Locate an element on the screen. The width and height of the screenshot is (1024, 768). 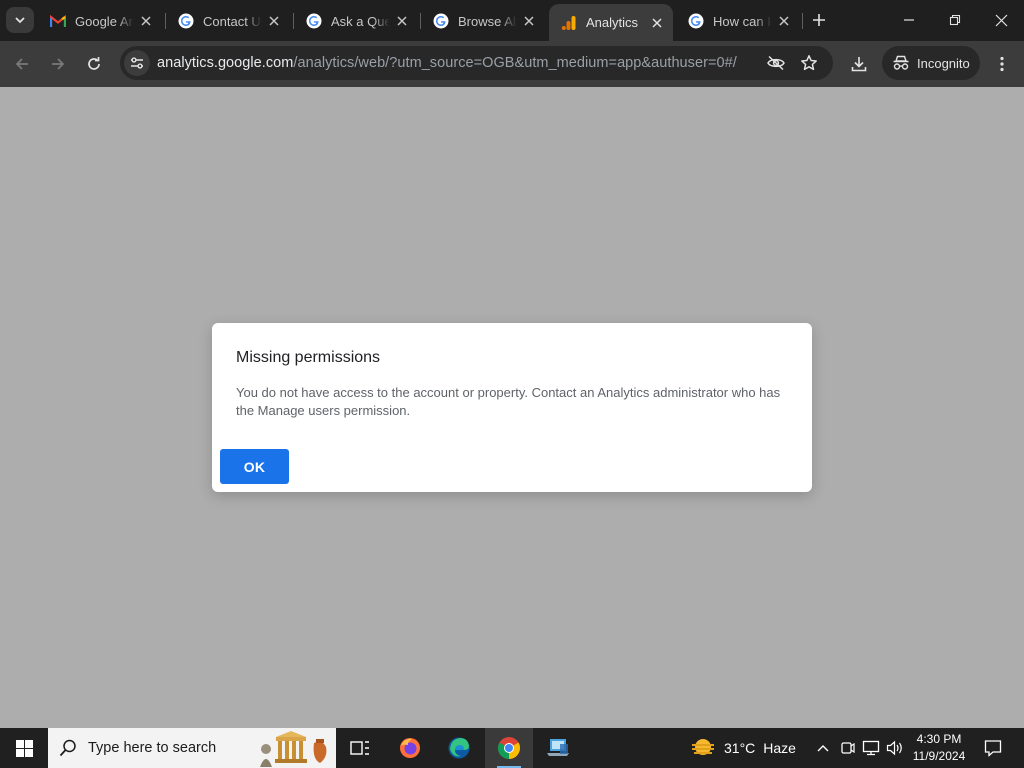
tracking-protection-button is located at coordinates (776, 63).